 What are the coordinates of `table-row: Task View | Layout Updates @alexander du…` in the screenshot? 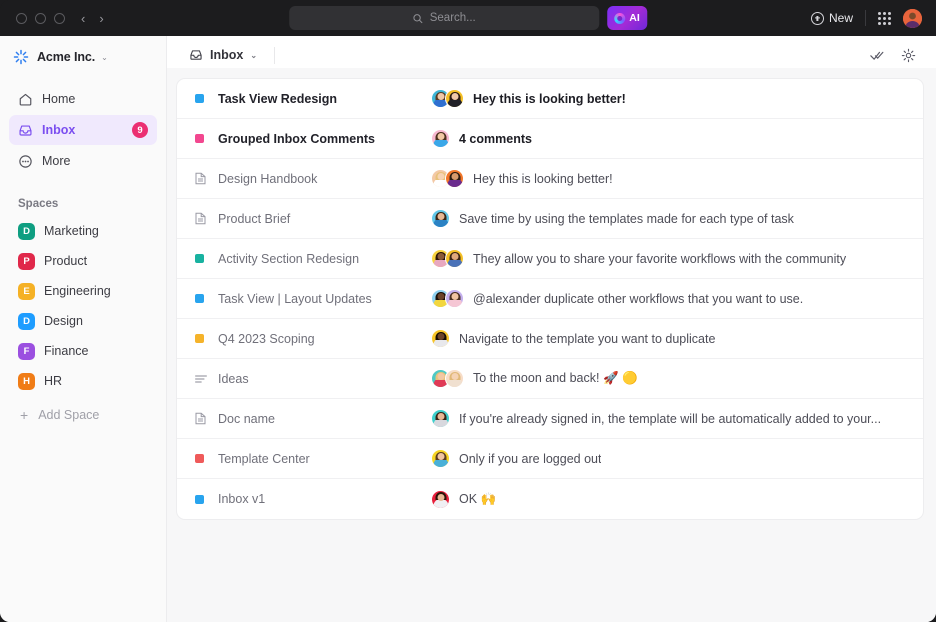 It's located at (550, 299).